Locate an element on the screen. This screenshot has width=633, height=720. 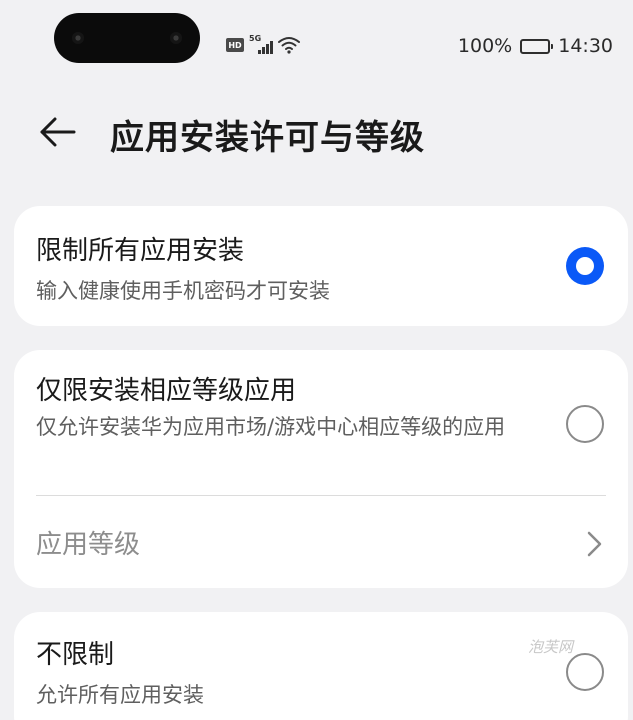
divider is located at coordinates (321, 495).